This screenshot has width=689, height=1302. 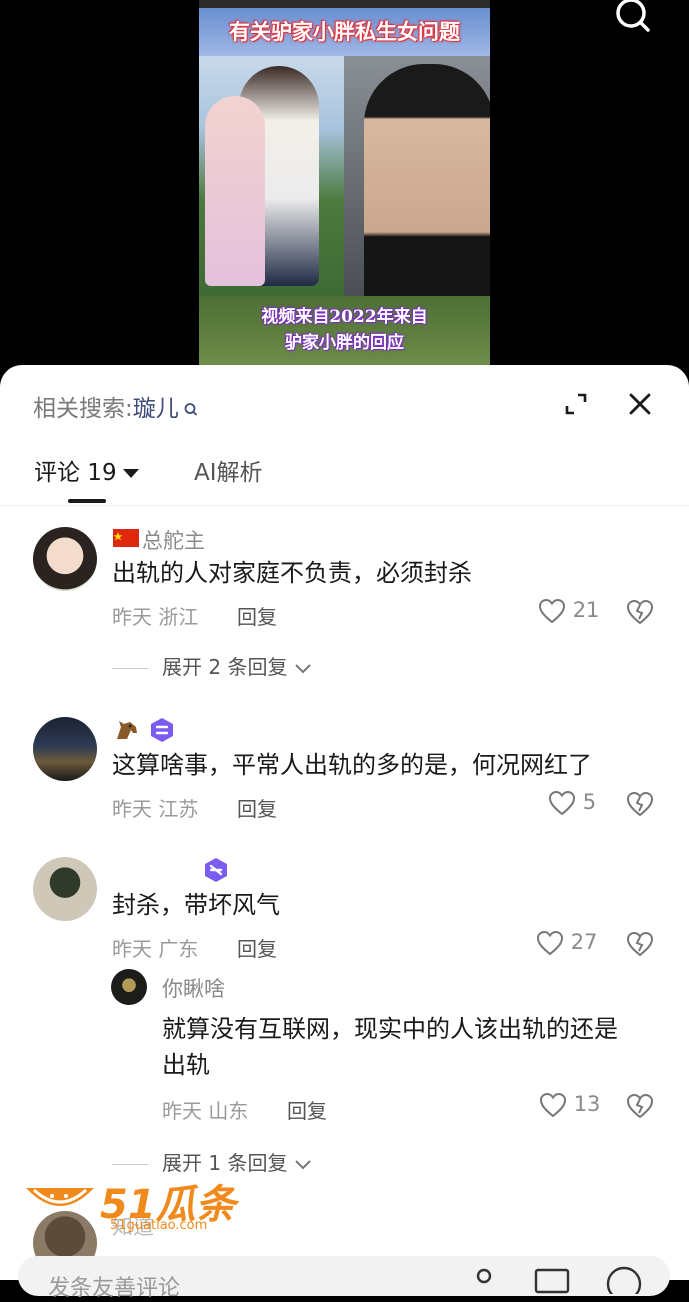 I want to click on comment-input-placeholder: 发条友善评论, so click(x=114, y=1288).